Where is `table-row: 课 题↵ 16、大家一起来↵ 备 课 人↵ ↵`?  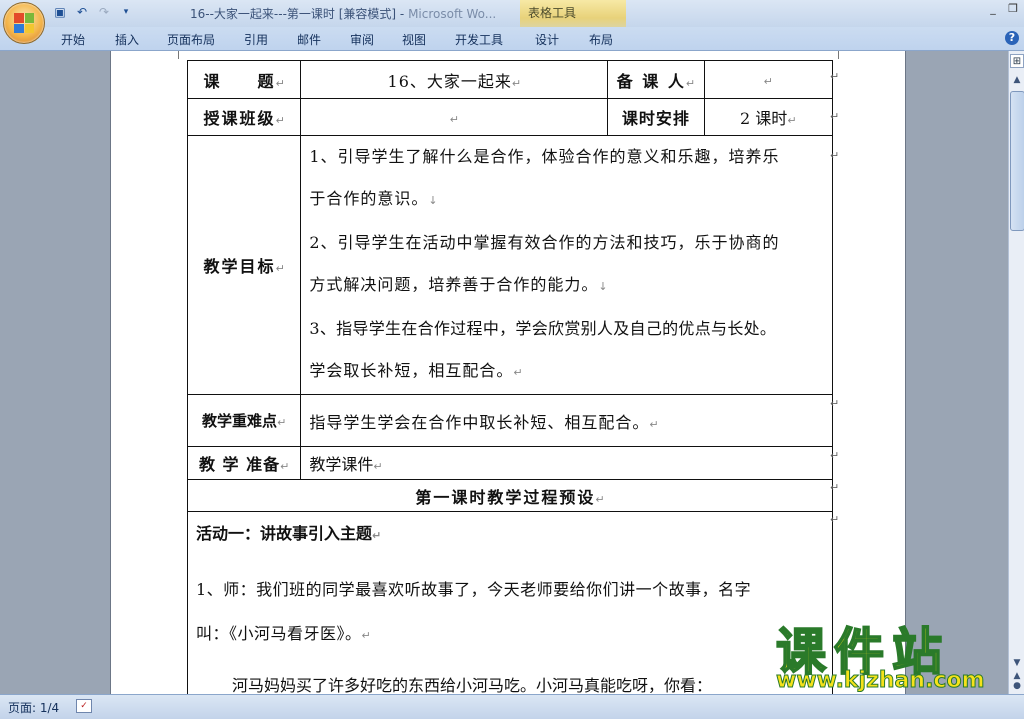 table-row: 课 题↵ 16、大家一起来↵ 备 课 人↵ ↵ is located at coordinates (510, 79).